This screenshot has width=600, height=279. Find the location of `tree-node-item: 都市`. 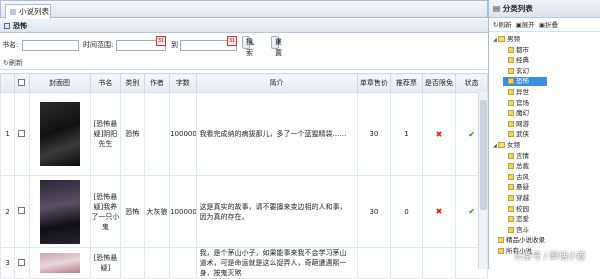

tree-node-item: 都市 is located at coordinates (516, 50).